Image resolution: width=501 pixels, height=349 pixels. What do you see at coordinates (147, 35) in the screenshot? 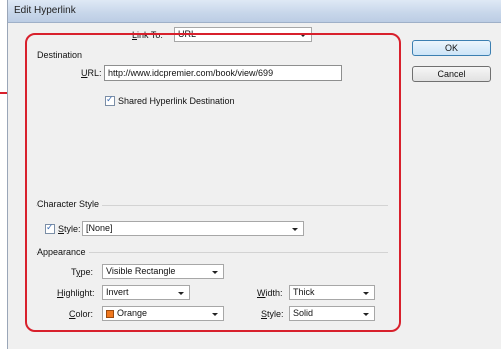
I see `link-to-label: Link To:` at bounding box center [147, 35].